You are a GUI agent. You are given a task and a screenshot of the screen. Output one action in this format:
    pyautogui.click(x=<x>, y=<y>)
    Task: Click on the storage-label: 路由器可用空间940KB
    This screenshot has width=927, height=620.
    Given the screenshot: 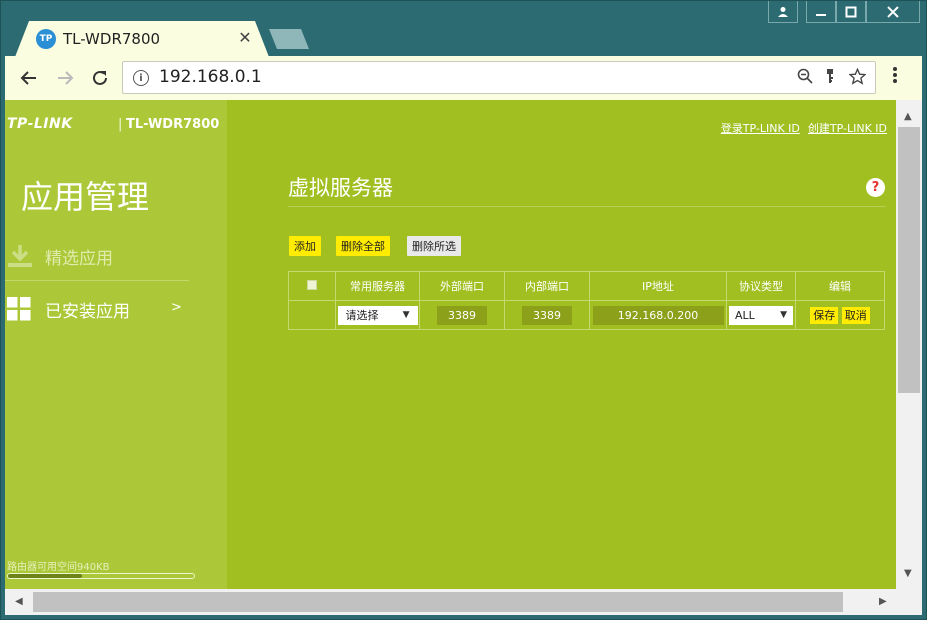 What is the action you would take?
    pyautogui.click(x=58, y=567)
    